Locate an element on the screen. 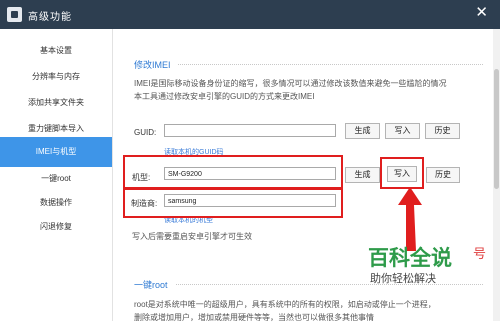 The height and width of the screenshot is (324, 500). app-icon is located at coordinates (14, 14).